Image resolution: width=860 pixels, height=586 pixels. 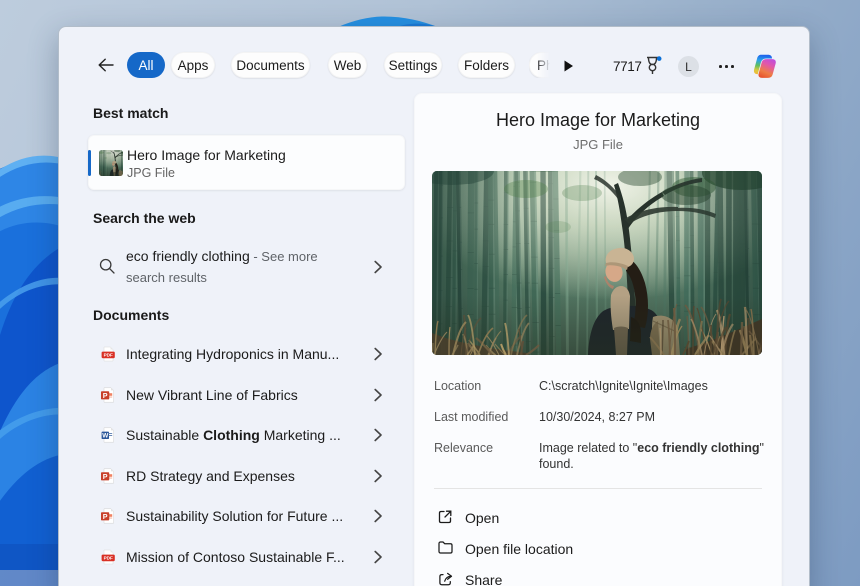 What do you see at coordinates (105, 436) in the screenshot?
I see `svg-text: W` at bounding box center [105, 436].